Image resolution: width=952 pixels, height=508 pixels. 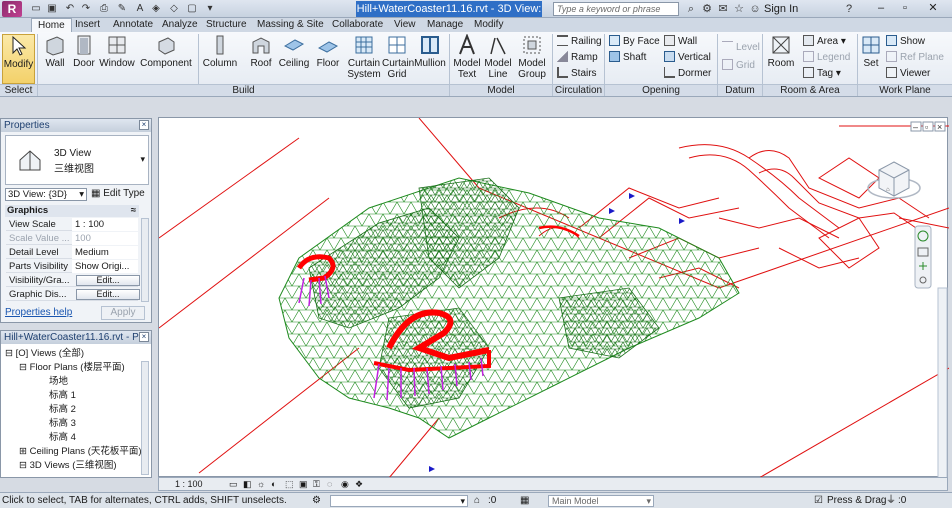 What do you see at coordinates (707, 9) in the screenshot?
I see `subscription-icon: ⚙` at bounding box center [707, 9].